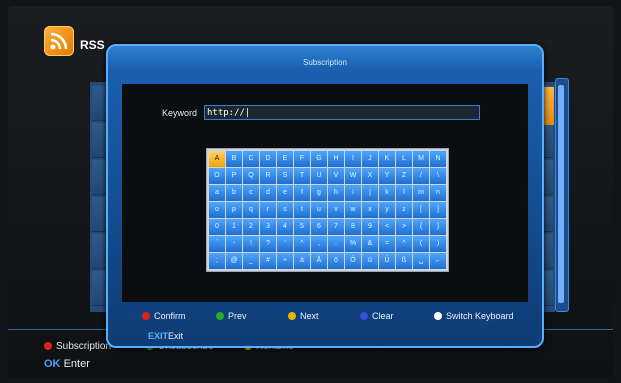 This screenshot has height=383, width=621. I want to click on key-1-7: V, so click(336, 176).